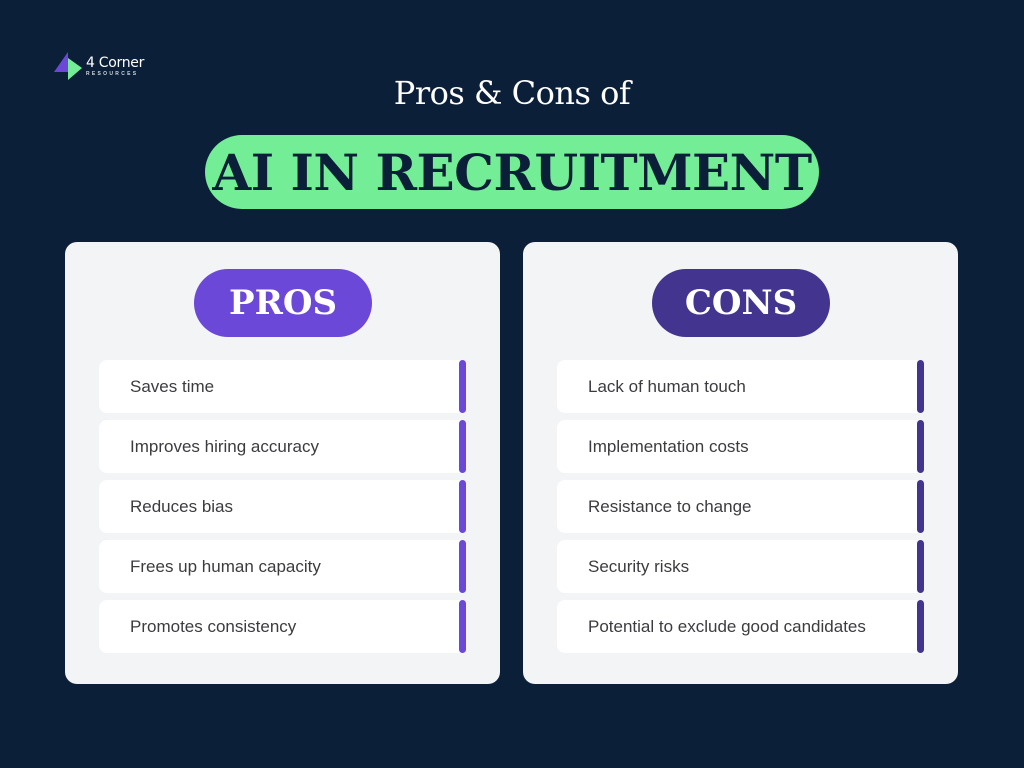 This screenshot has height=768, width=1024. Describe the element at coordinates (282, 506) in the screenshot. I see `list-item: Reduces bias` at that location.